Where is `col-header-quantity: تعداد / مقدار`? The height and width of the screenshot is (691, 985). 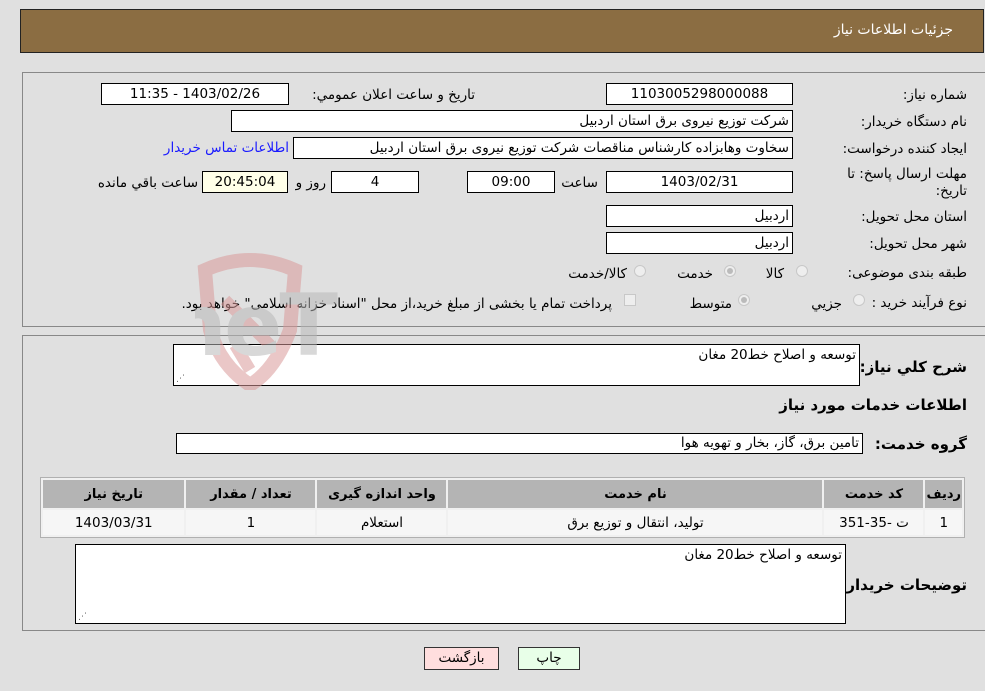 col-header-quantity: تعداد / مقدار is located at coordinates (251, 494).